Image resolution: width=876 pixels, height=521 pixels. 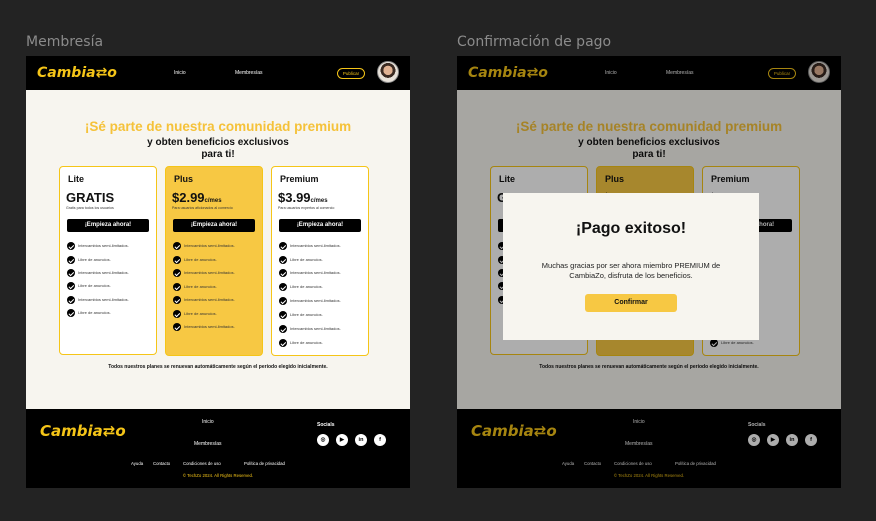 I want to click on plan-desc: Gratis para todos los usuarios, so click(x=90, y=208).